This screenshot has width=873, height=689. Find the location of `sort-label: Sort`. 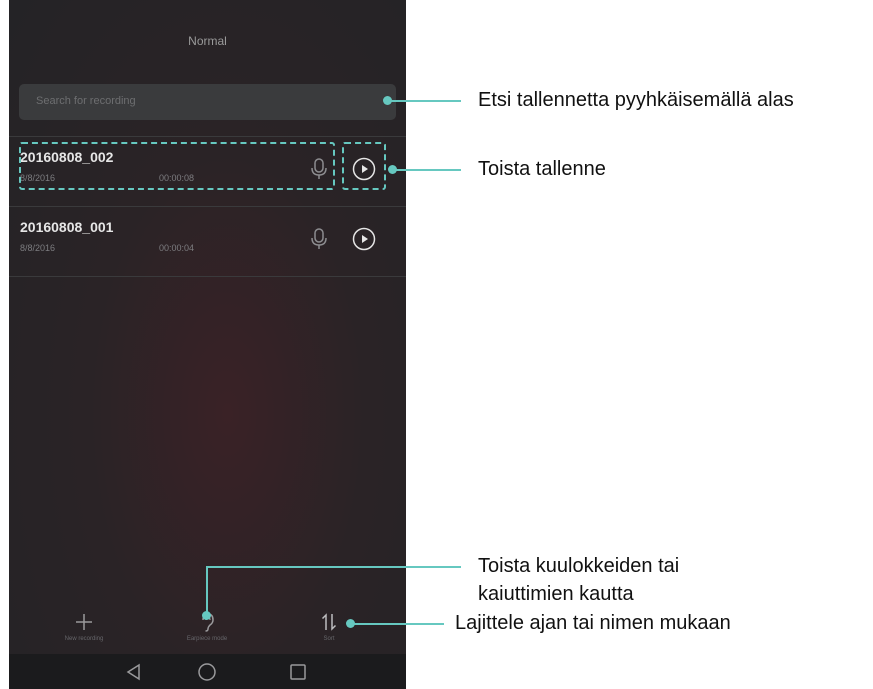

sort-label: Sort is located at coordinates (329, 639).